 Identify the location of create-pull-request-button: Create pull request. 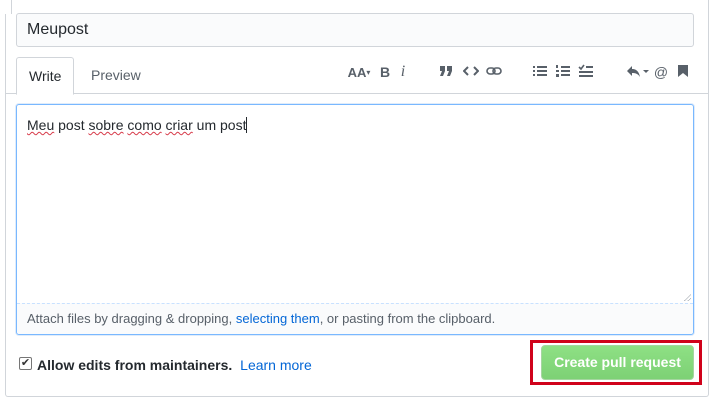
(617, 362).